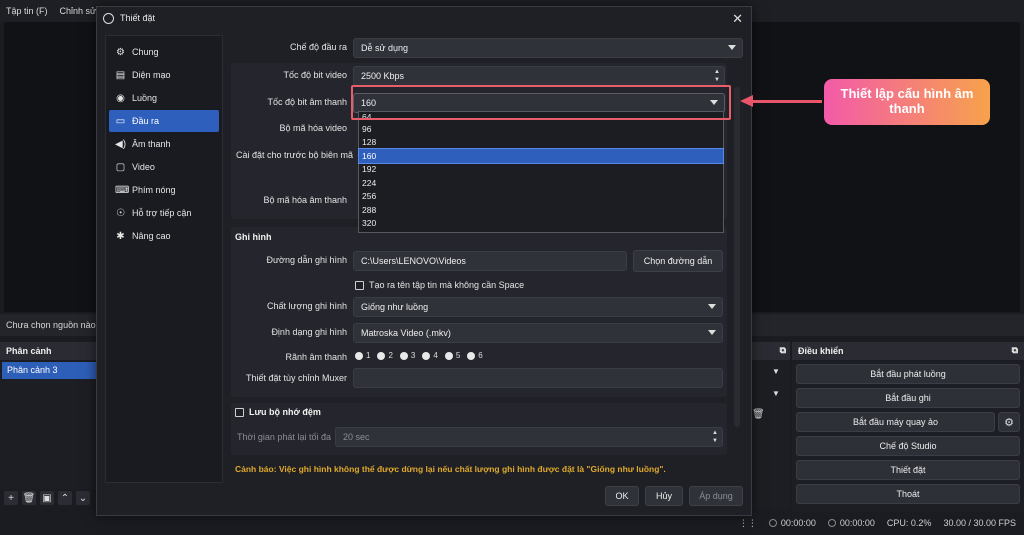 The height and width of the screenshot is (535, 1024). Describe the element at coordinates (908, 494) in the screenshot. I see `exit-button: Thoát` at that location.